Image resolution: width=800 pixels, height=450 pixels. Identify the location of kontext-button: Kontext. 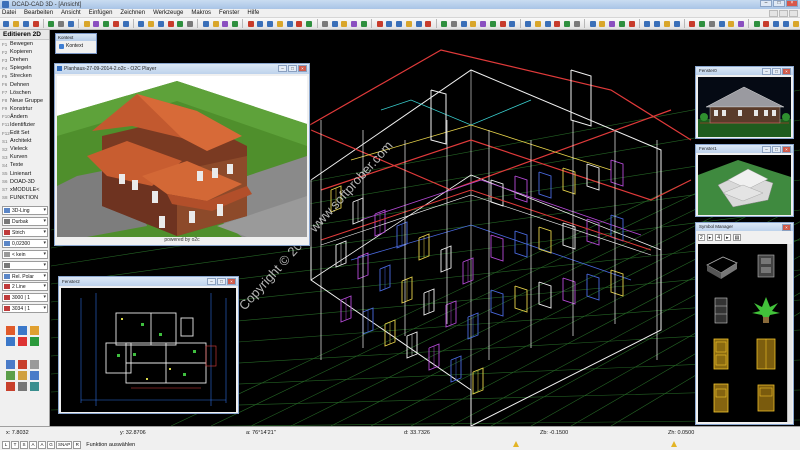
(76, 45).